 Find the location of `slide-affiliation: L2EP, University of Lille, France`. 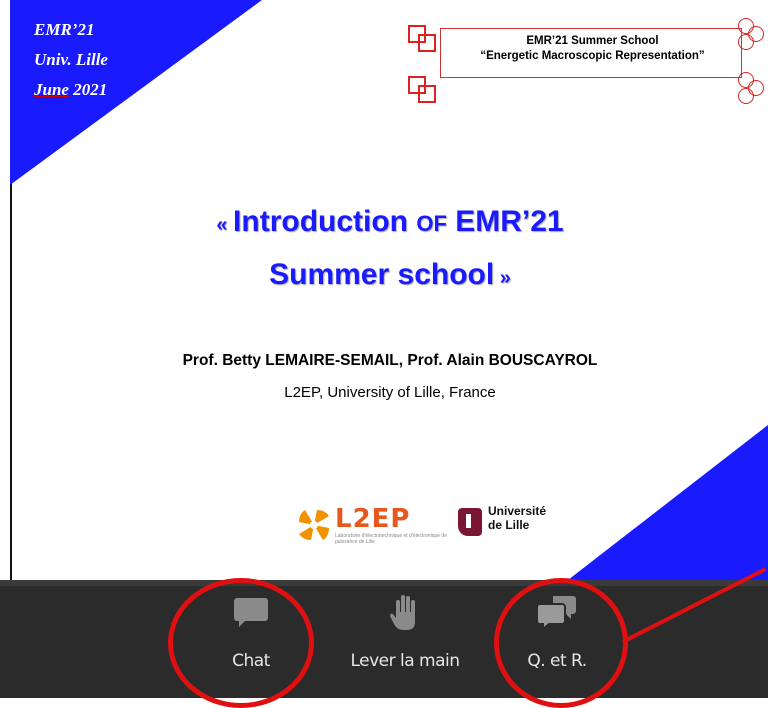

slide-affiliation: L2EP, University of Lille, France is located at coordinates (390, 392).